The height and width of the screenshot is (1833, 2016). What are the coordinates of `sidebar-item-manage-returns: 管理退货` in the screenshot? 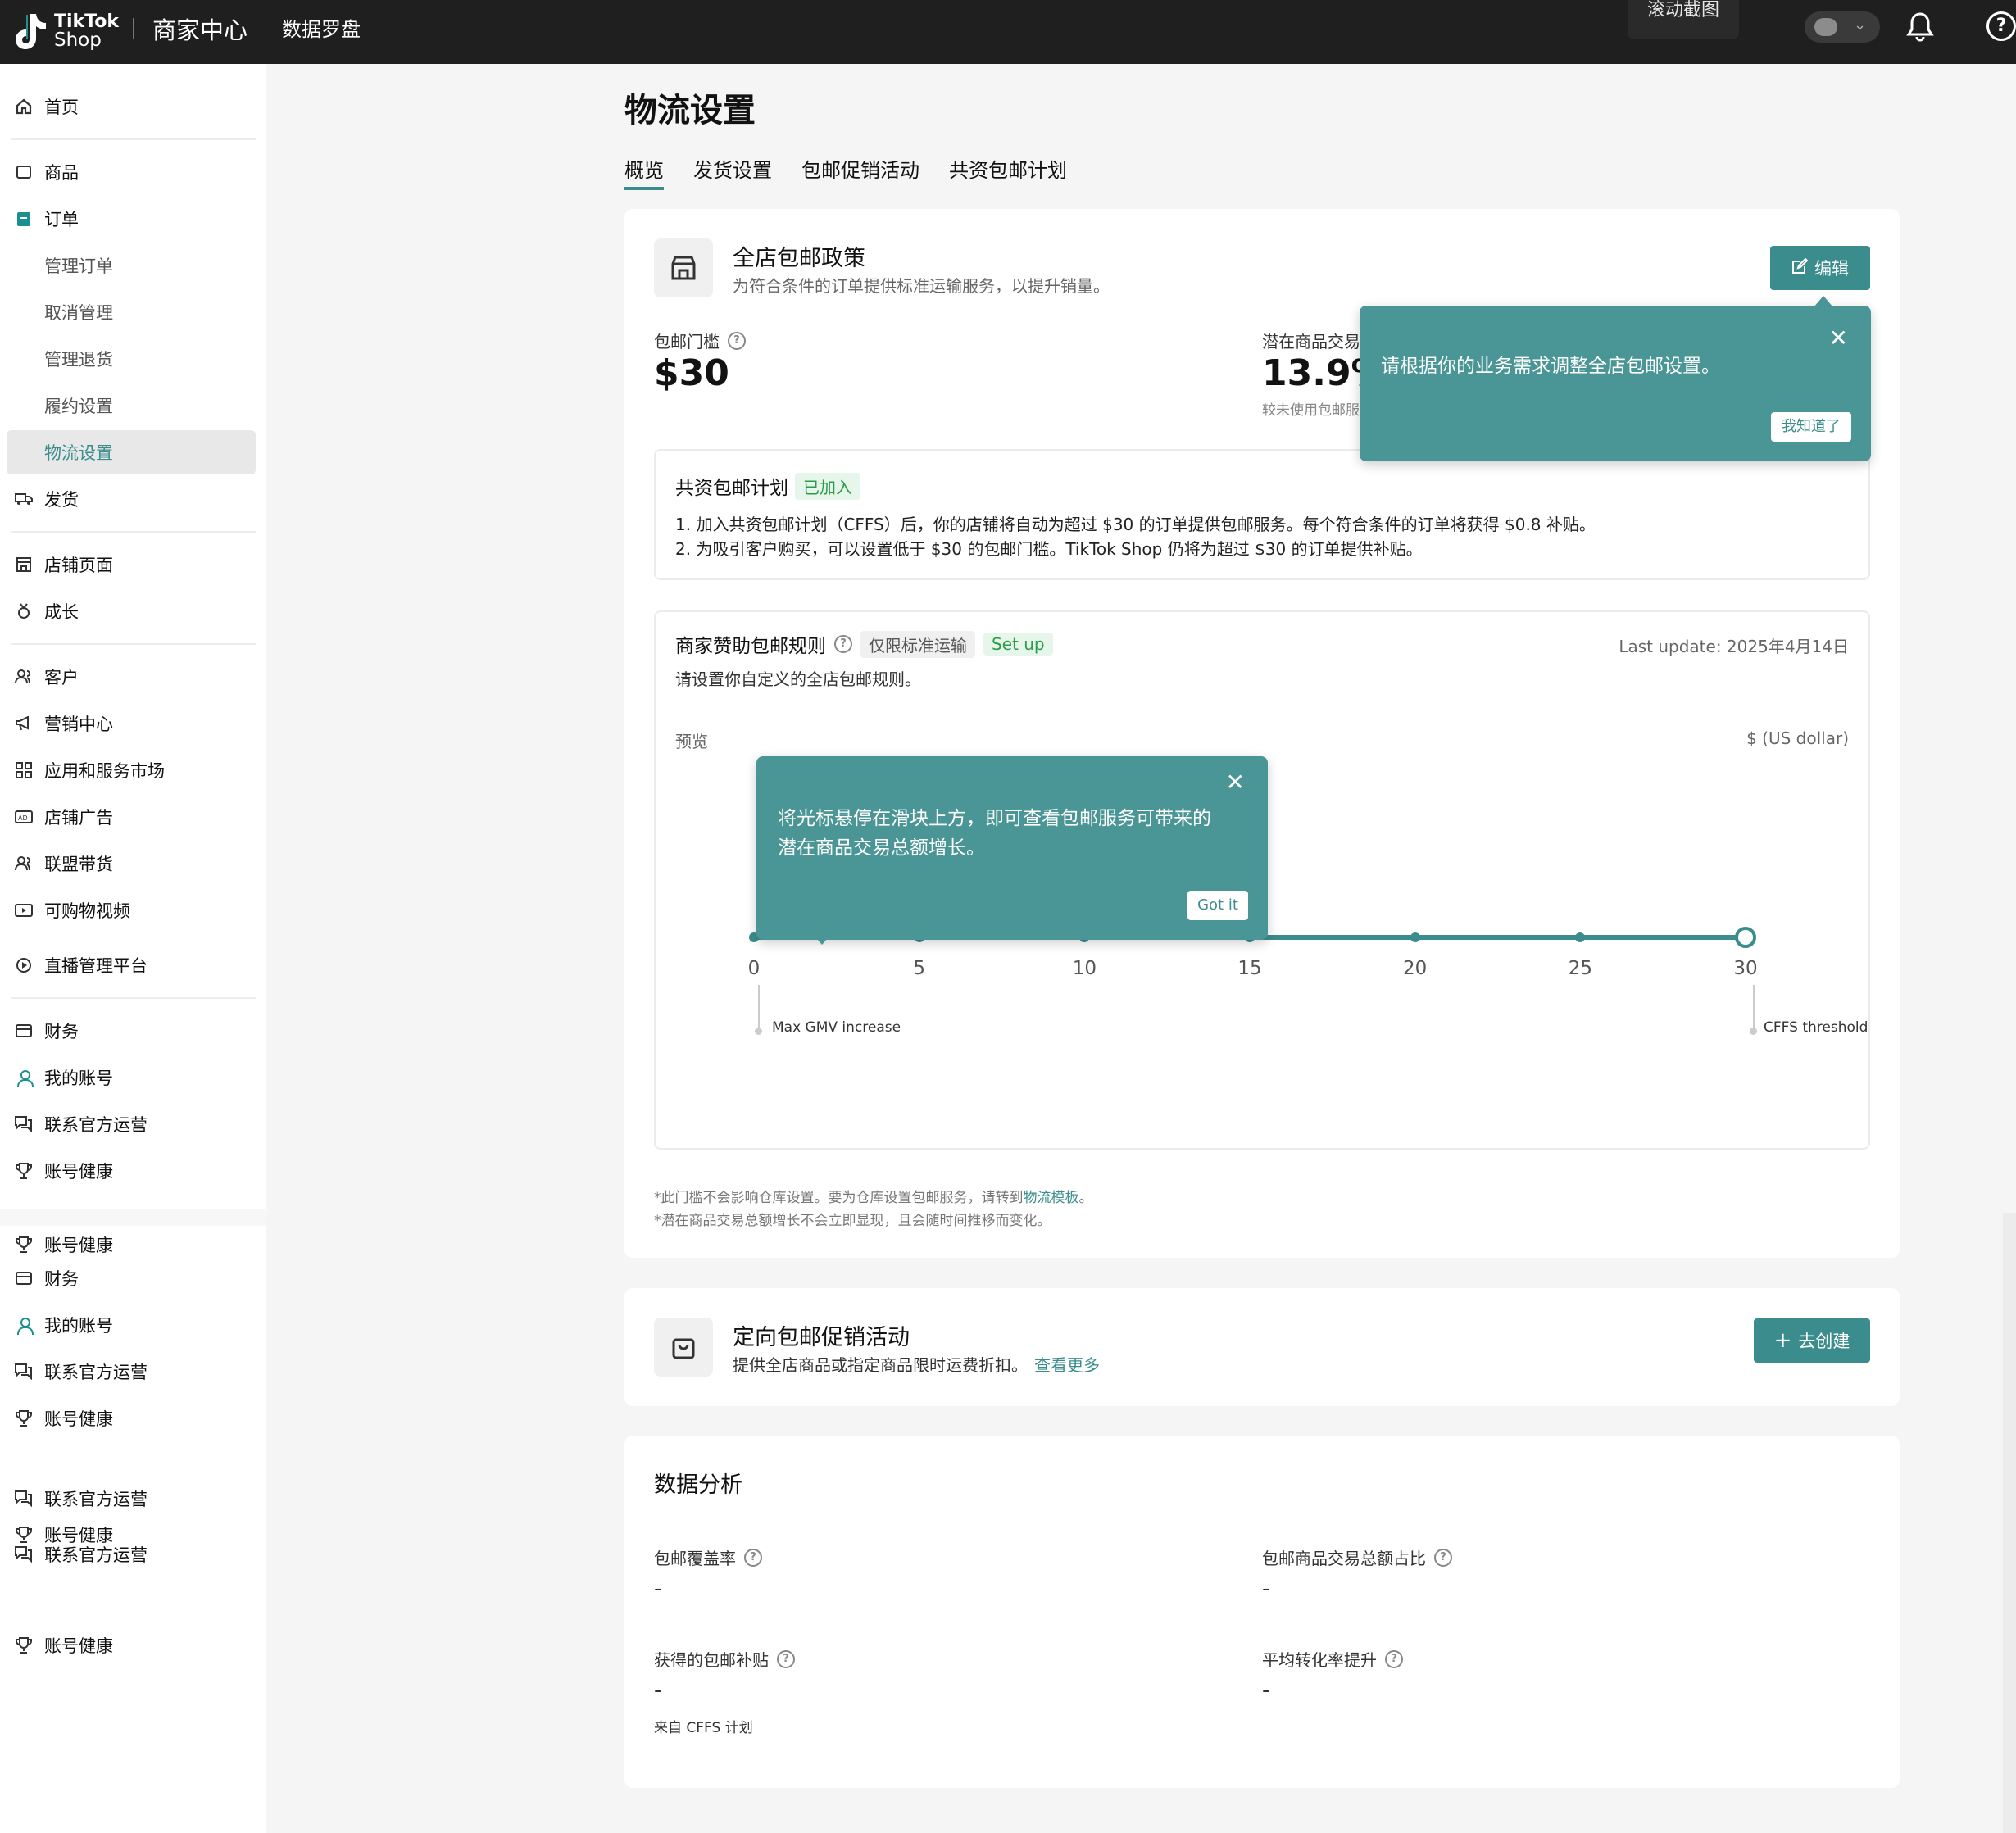 It's located at (133, 359).